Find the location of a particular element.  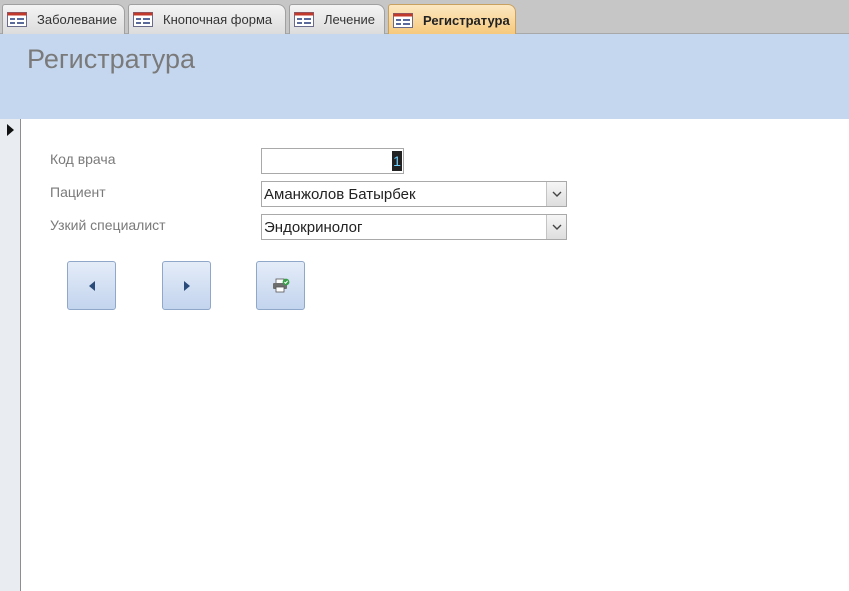

tab-zabolevanie: Заболевание is located at coordinates (63, 19).